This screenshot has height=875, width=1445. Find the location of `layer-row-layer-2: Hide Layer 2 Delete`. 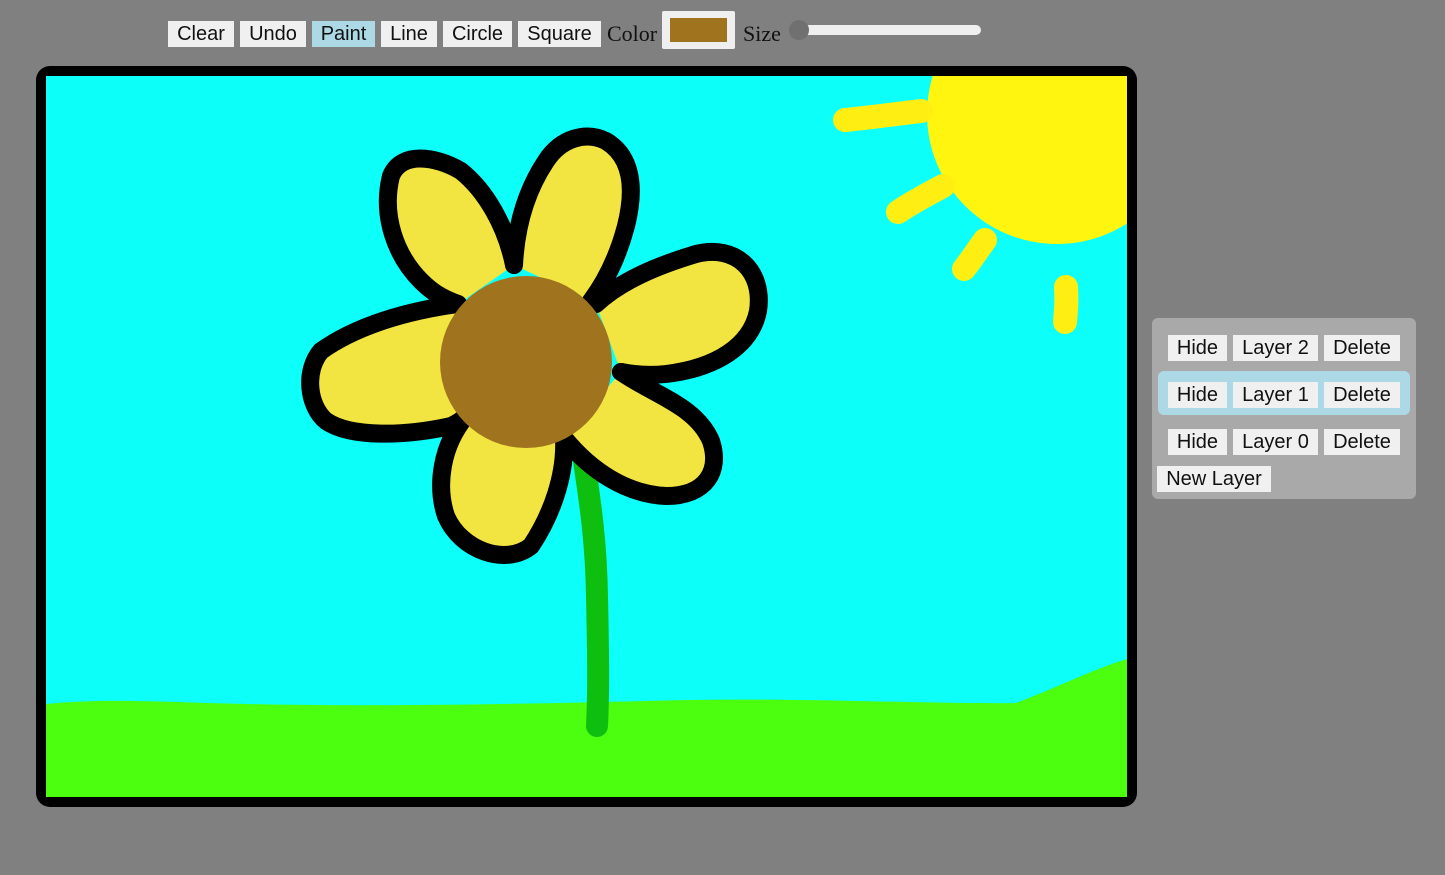

layer-row-layer-2: Hide Layer 2 Delete is located at coordinates (1284, 346).